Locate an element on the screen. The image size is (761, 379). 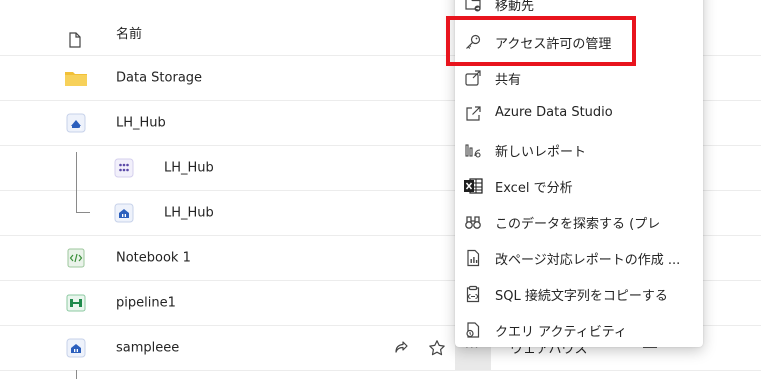
clipboard-link-icon is located at coordinates (473, 294).